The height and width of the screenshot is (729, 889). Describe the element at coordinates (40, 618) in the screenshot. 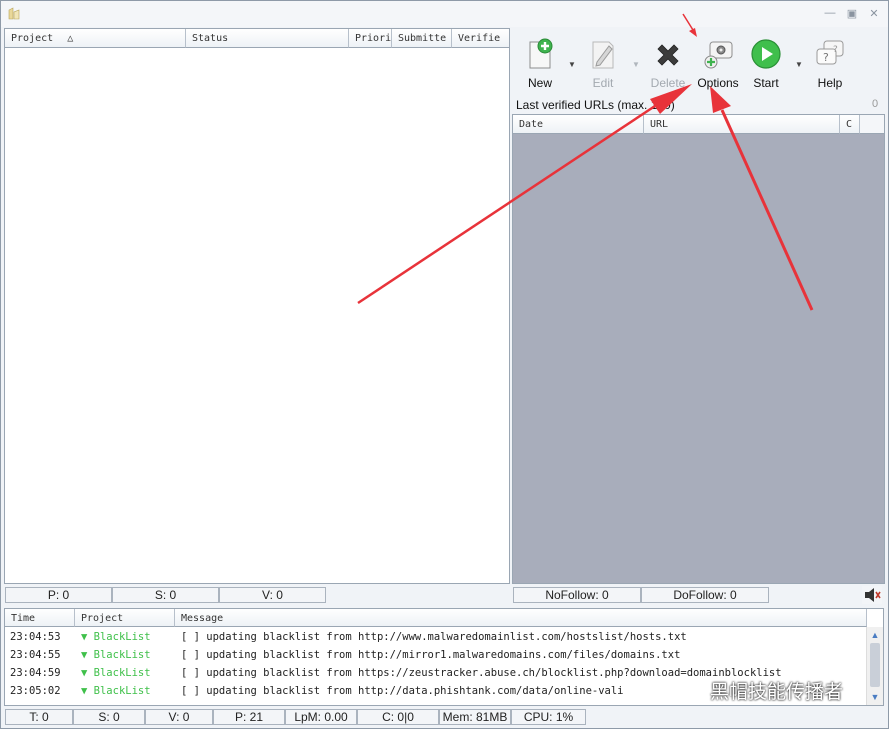

I see `log-column-time: Time` at that location.